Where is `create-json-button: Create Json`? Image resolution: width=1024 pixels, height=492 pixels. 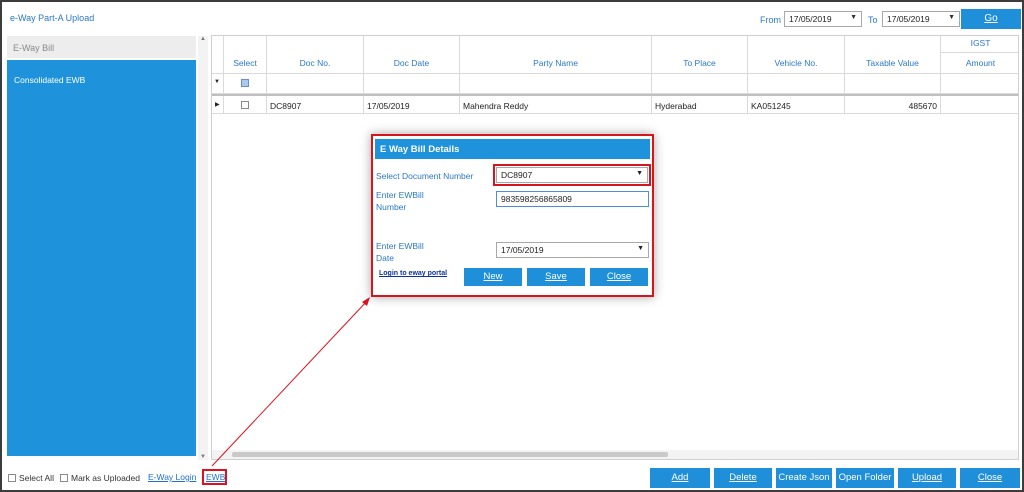 create-json-button: Create Json is located at coordinates (804, 478).